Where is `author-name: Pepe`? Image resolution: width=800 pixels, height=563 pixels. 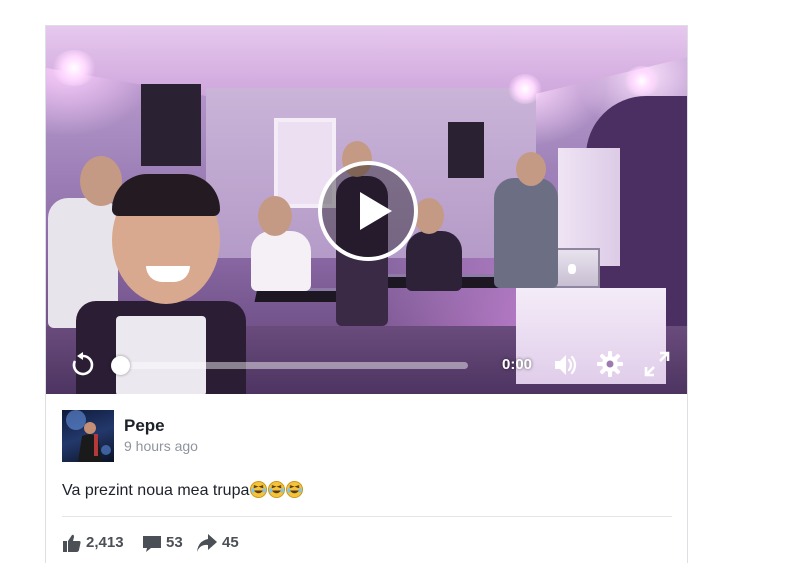 author-name: Pepe is located at coordinates (144, 426).